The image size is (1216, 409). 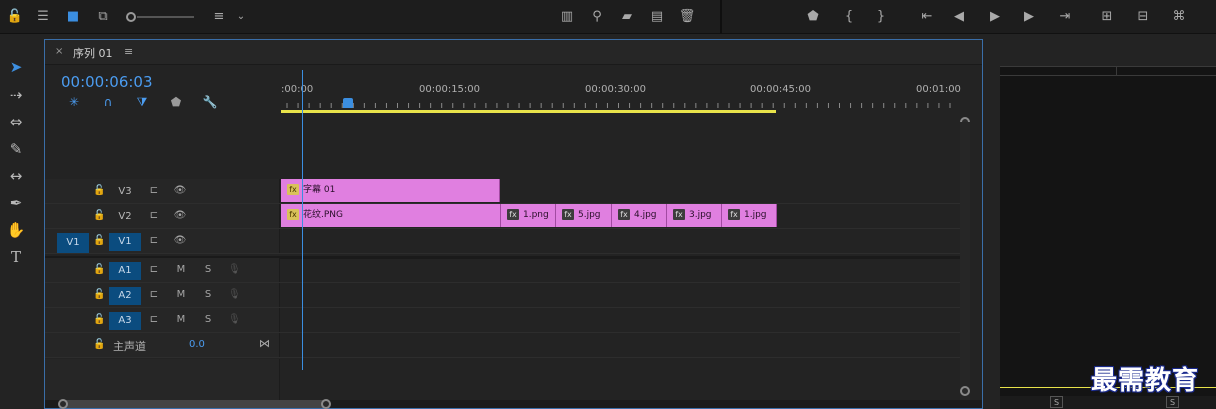 I want to click on track-name: A1, so click(x=125, y=271).